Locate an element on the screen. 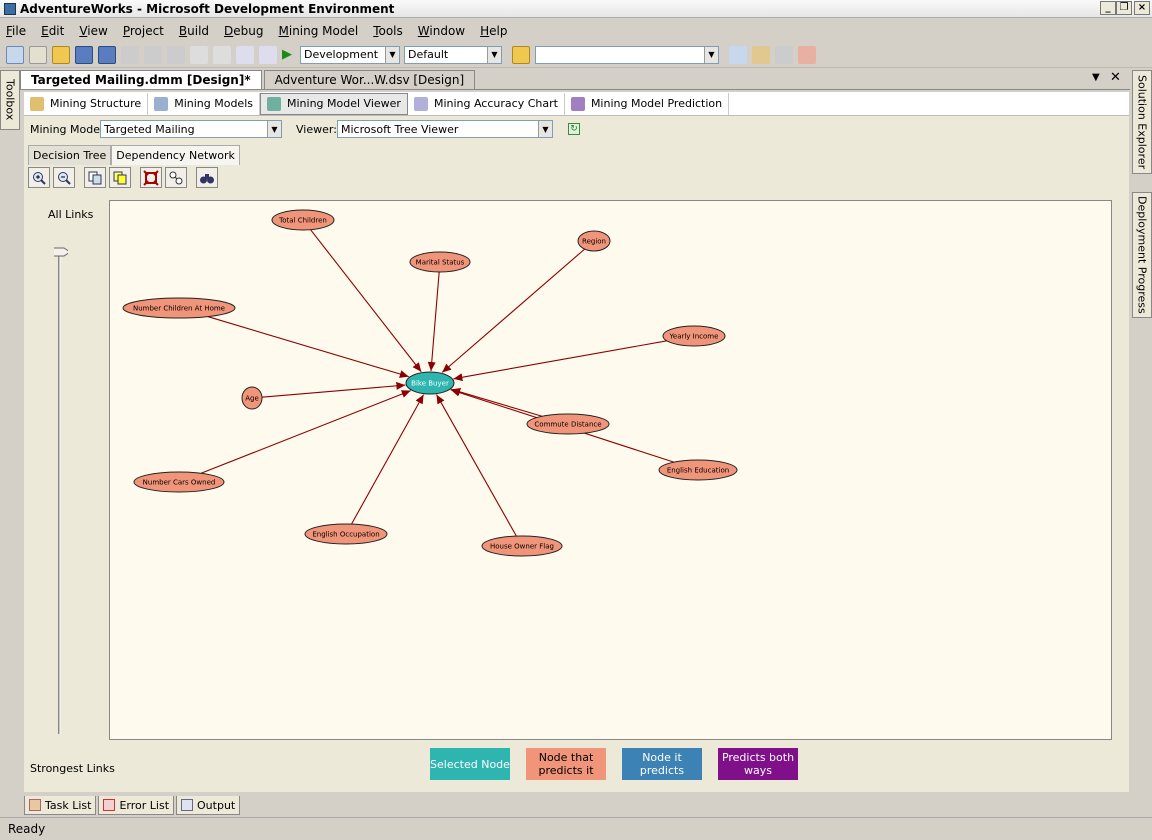 The height and width of the screenshot is (840, 1152). viewer-value: Microsoft Tree Viewer is located at coordinates (400, 129).